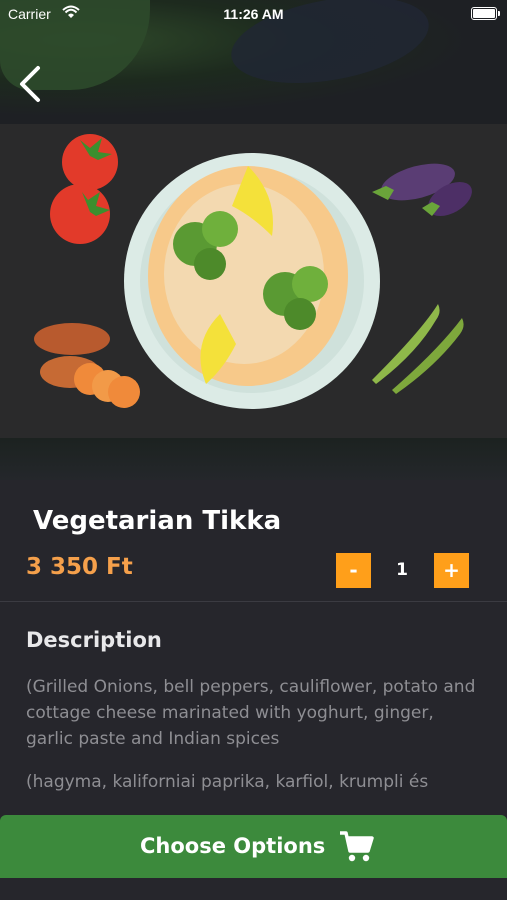 The image size is (507, 900). Describe the element at coordinates (253, 889) in the screenshot. I see `bottom-safe-area` at that location.